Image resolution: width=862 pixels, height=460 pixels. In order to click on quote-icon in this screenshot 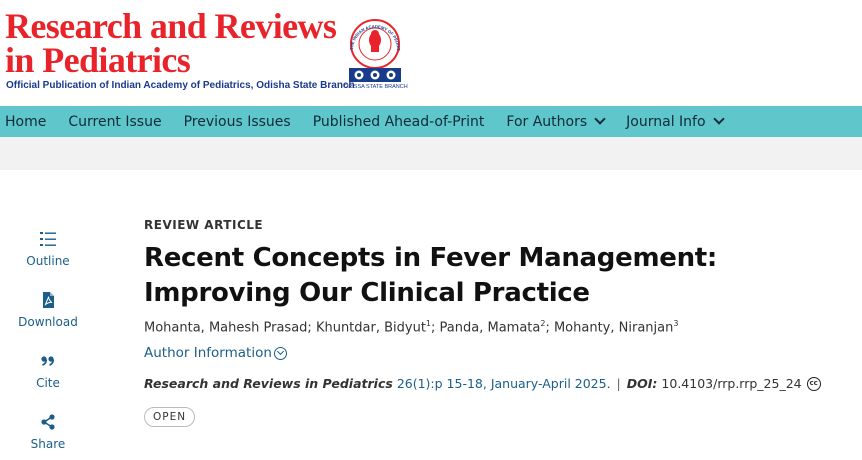, I will do `click(48, 361)`.